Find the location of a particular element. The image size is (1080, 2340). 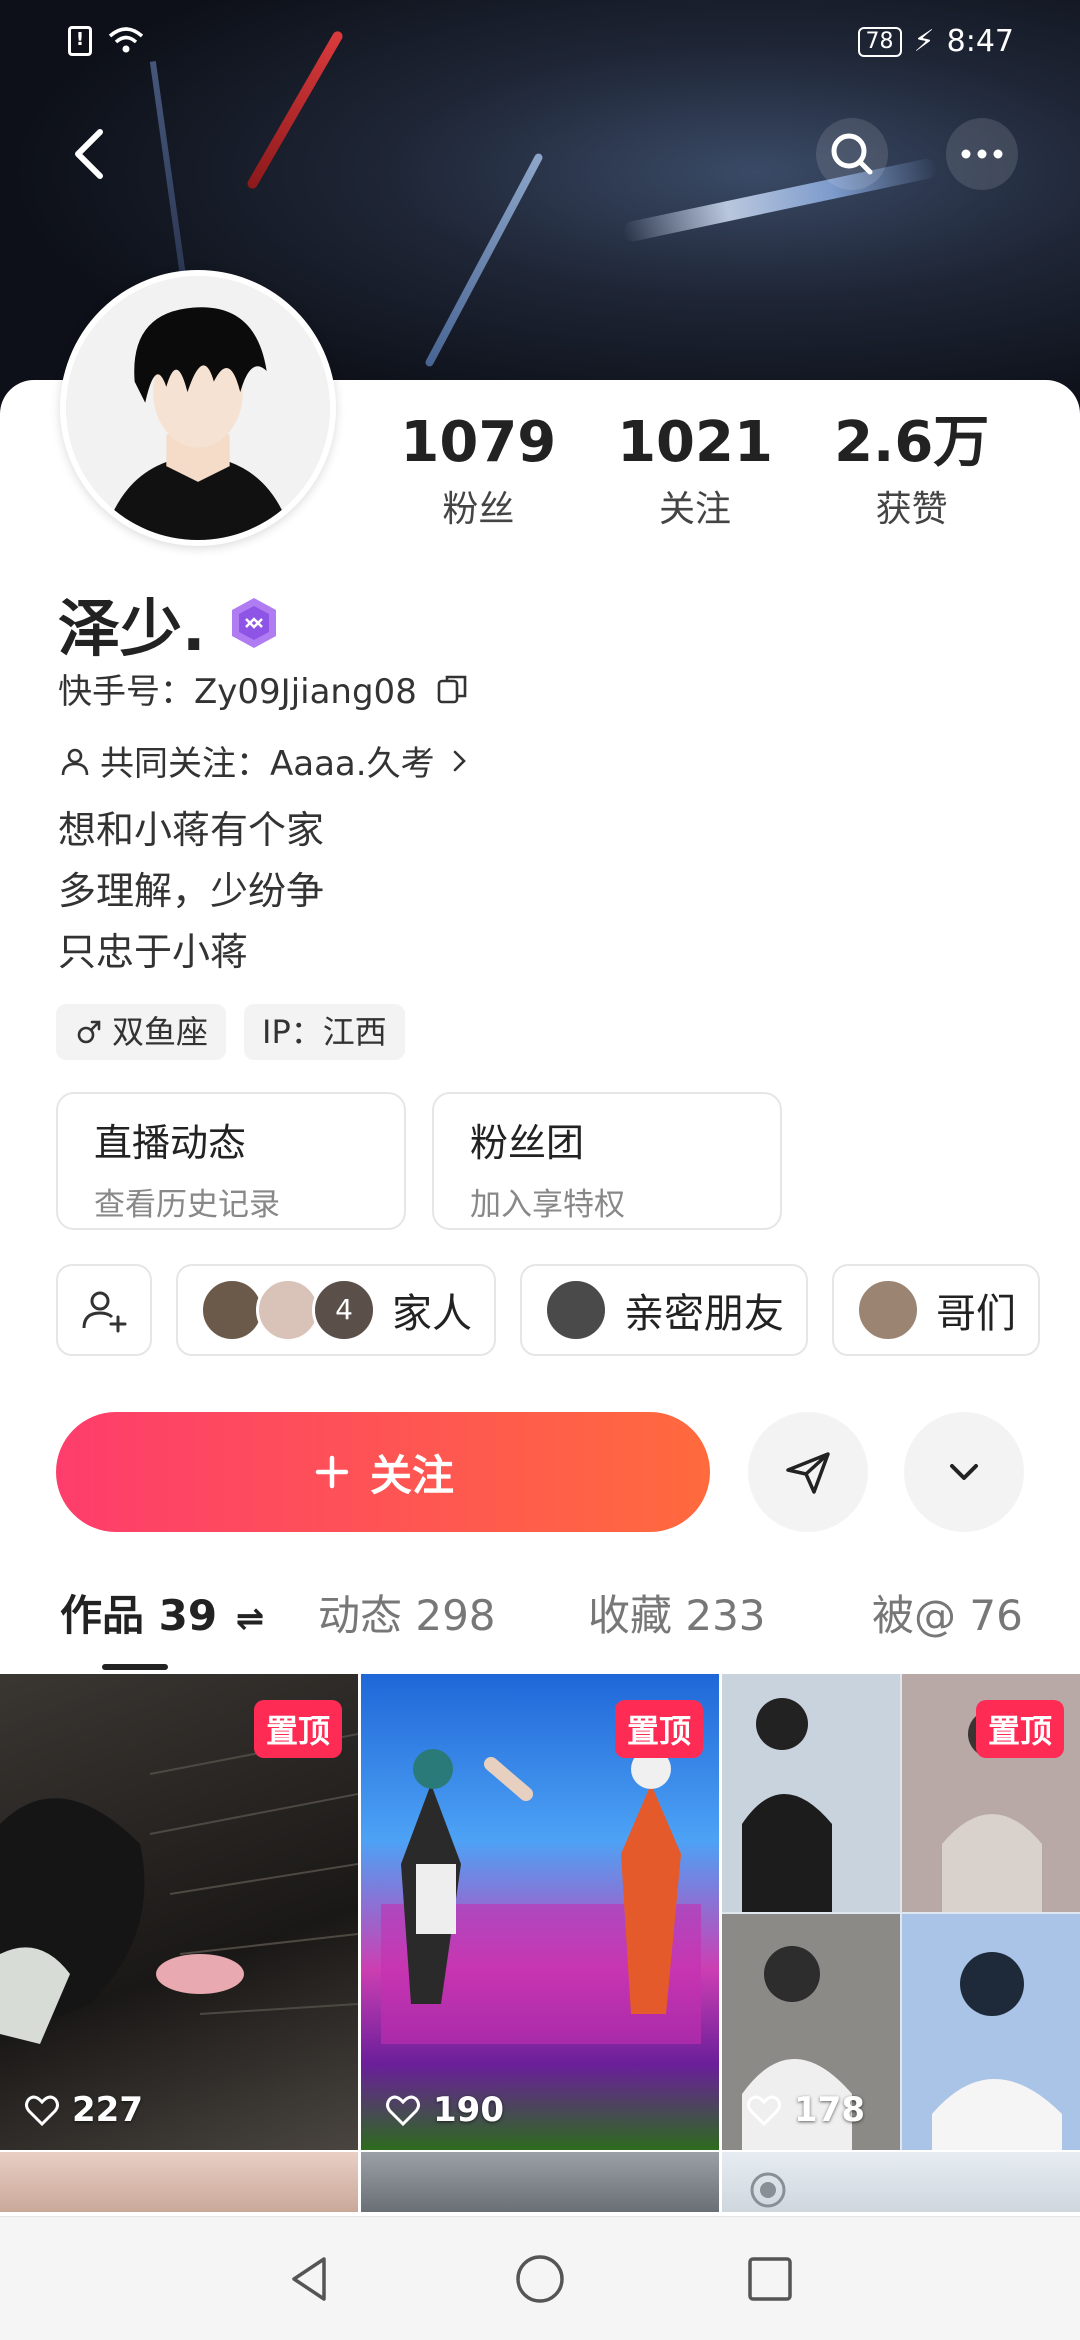

friend-groups: 4 家人 亲密朋友 哥们 is located at coordinates (548, 1310).